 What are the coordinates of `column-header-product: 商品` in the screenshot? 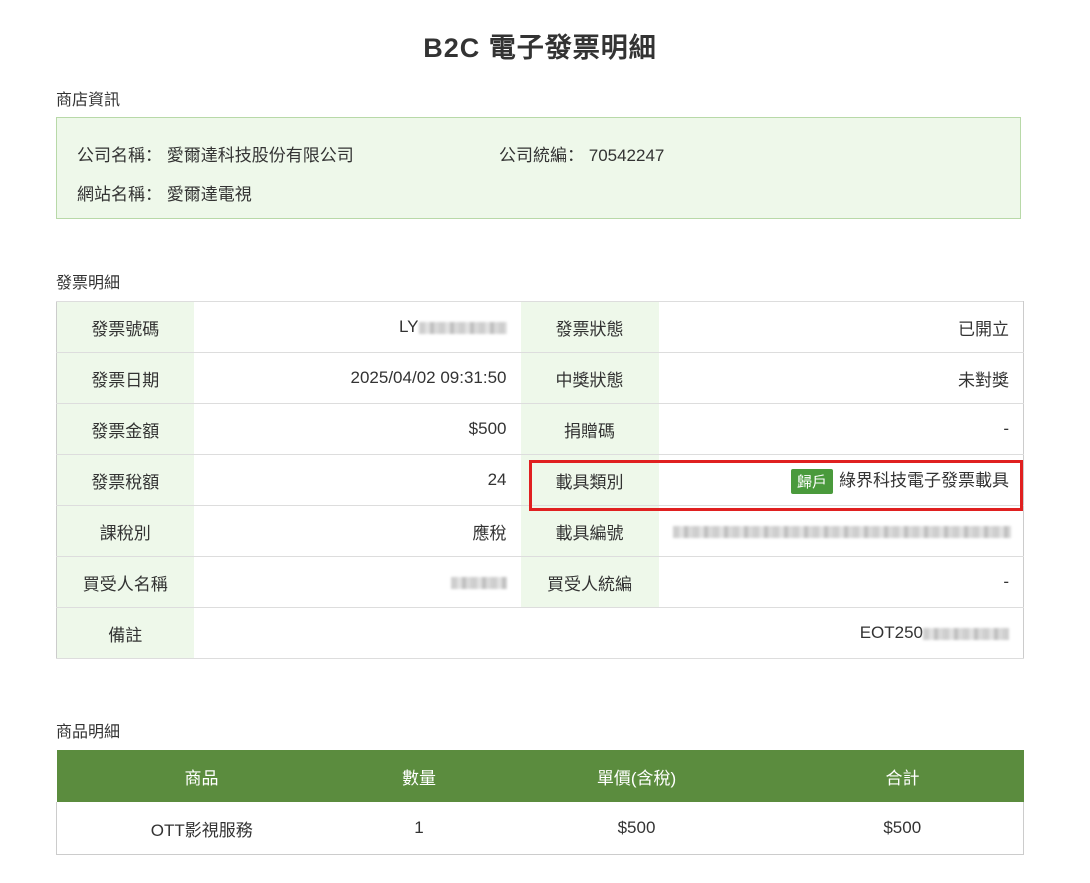 It's located at (201, 776).